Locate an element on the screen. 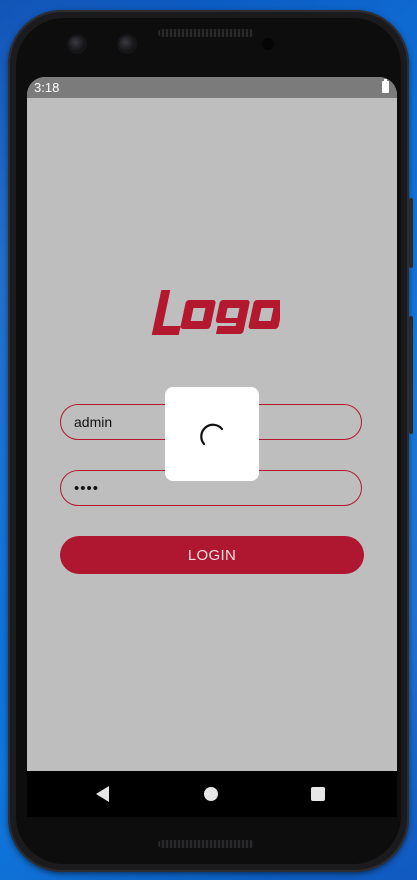 Image resolution: width=417 pixels, height=880 pixels. volume-rocker is located at coordinates (411, 375).